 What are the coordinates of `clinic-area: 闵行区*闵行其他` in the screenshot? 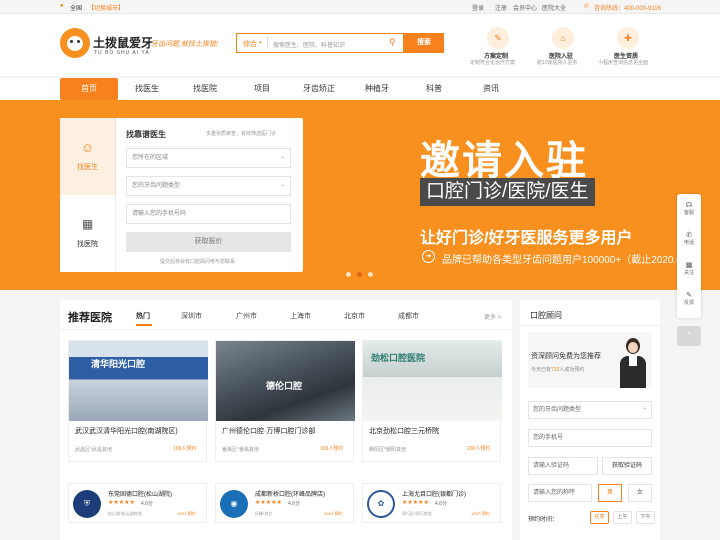 It's located at (417, 513).